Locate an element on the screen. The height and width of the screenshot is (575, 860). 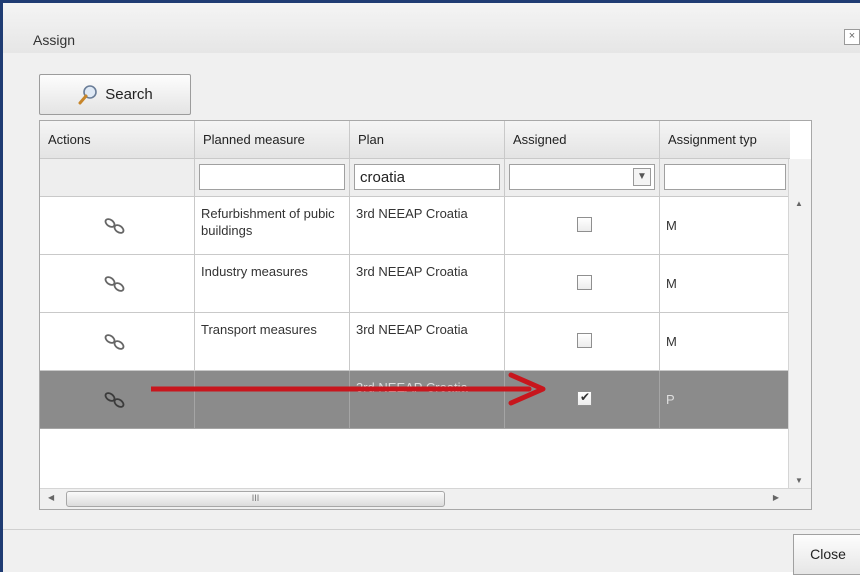
planned-measure-cell is located at coordinates (272, 400).